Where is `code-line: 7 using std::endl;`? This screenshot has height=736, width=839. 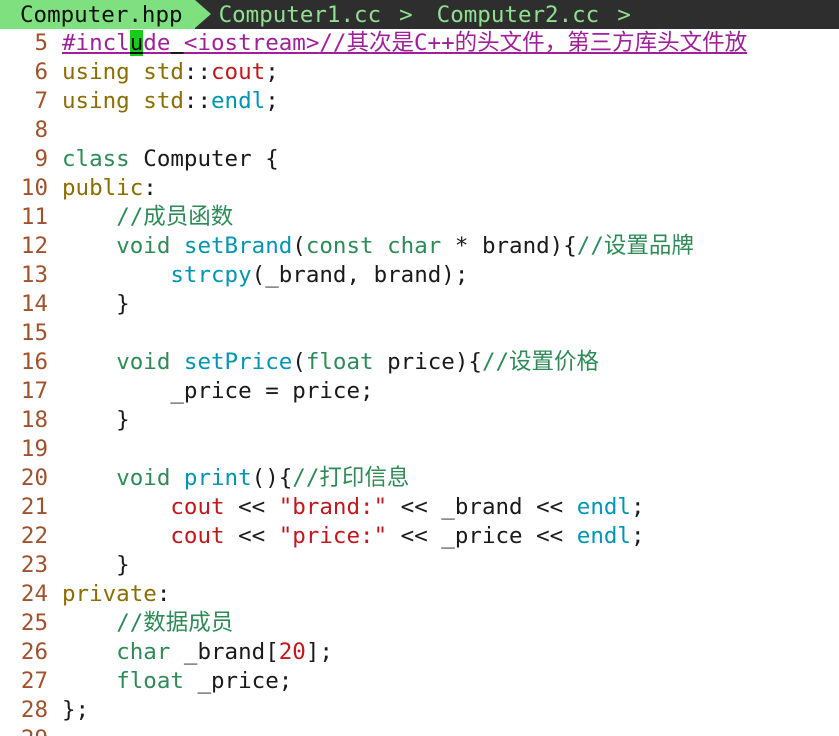 code-line: 7 using std::endl; is located at coordinates (419, 101).